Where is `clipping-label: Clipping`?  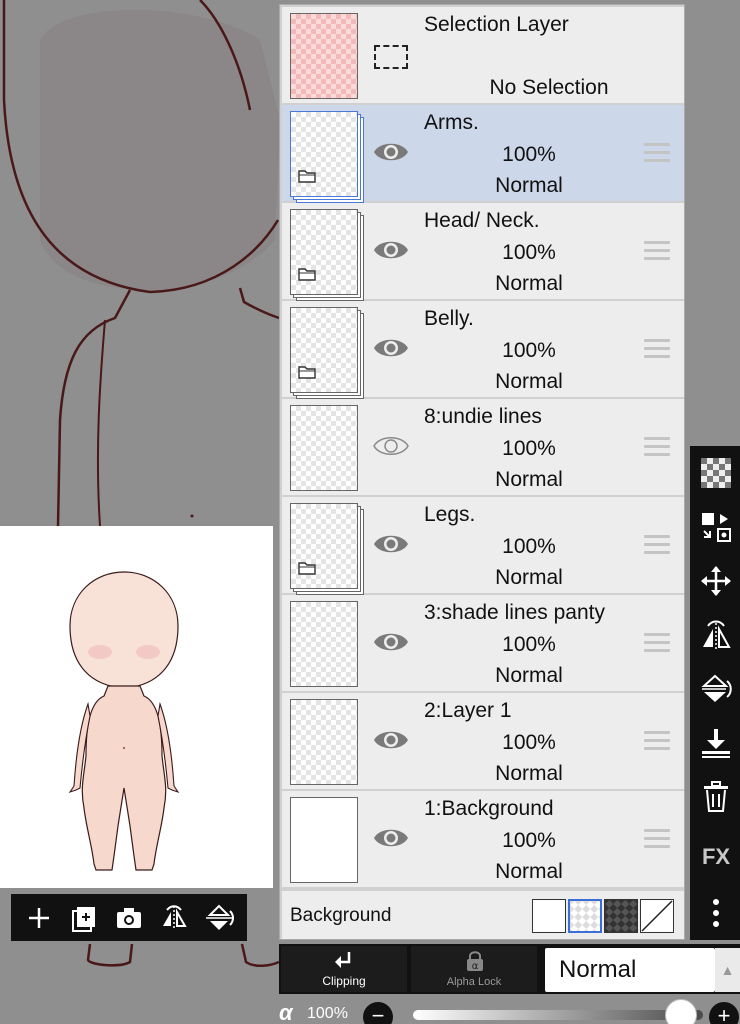 clipping-label: Clipping is located at coordinates (344, 981).